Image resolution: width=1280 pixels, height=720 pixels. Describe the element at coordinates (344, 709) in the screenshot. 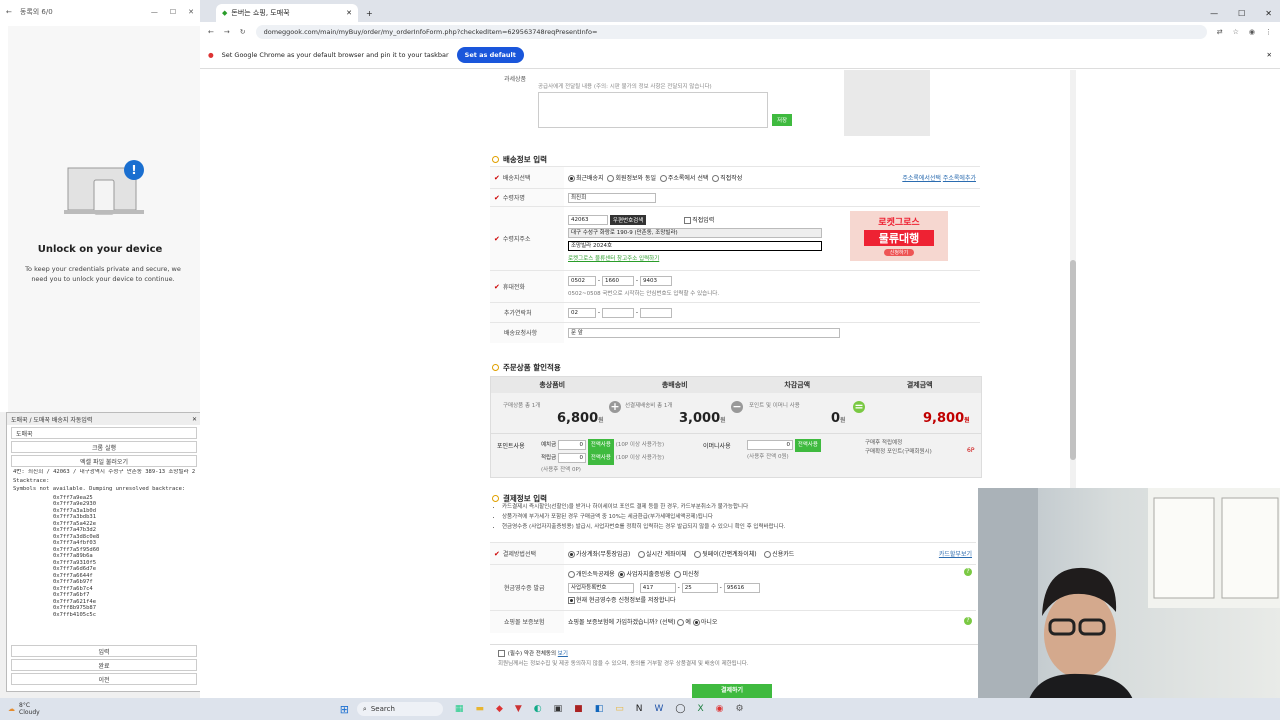

I see `windows-start-icon: ⊞` at that location.